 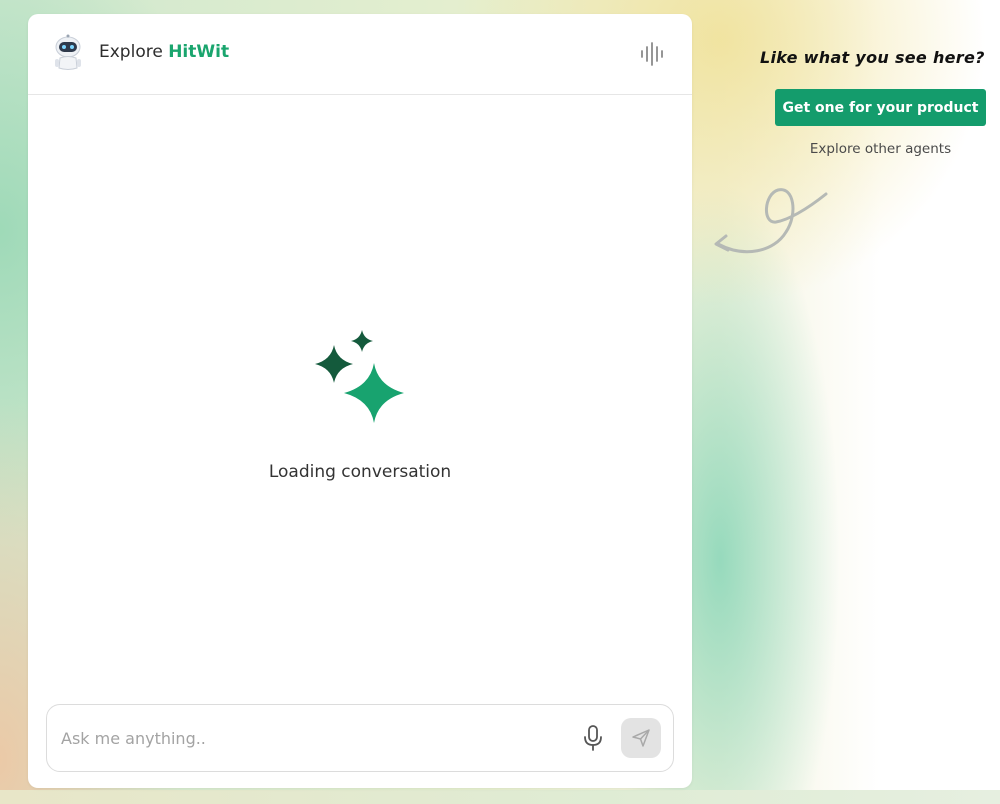 I want to click on curly-arrow-icon, so click(x=771, y=221).